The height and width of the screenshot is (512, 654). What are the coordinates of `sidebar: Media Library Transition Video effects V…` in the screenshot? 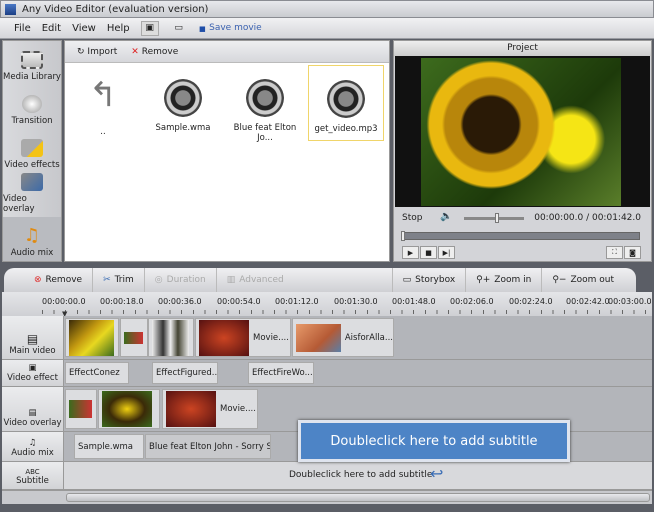 It's located at (32, 151).